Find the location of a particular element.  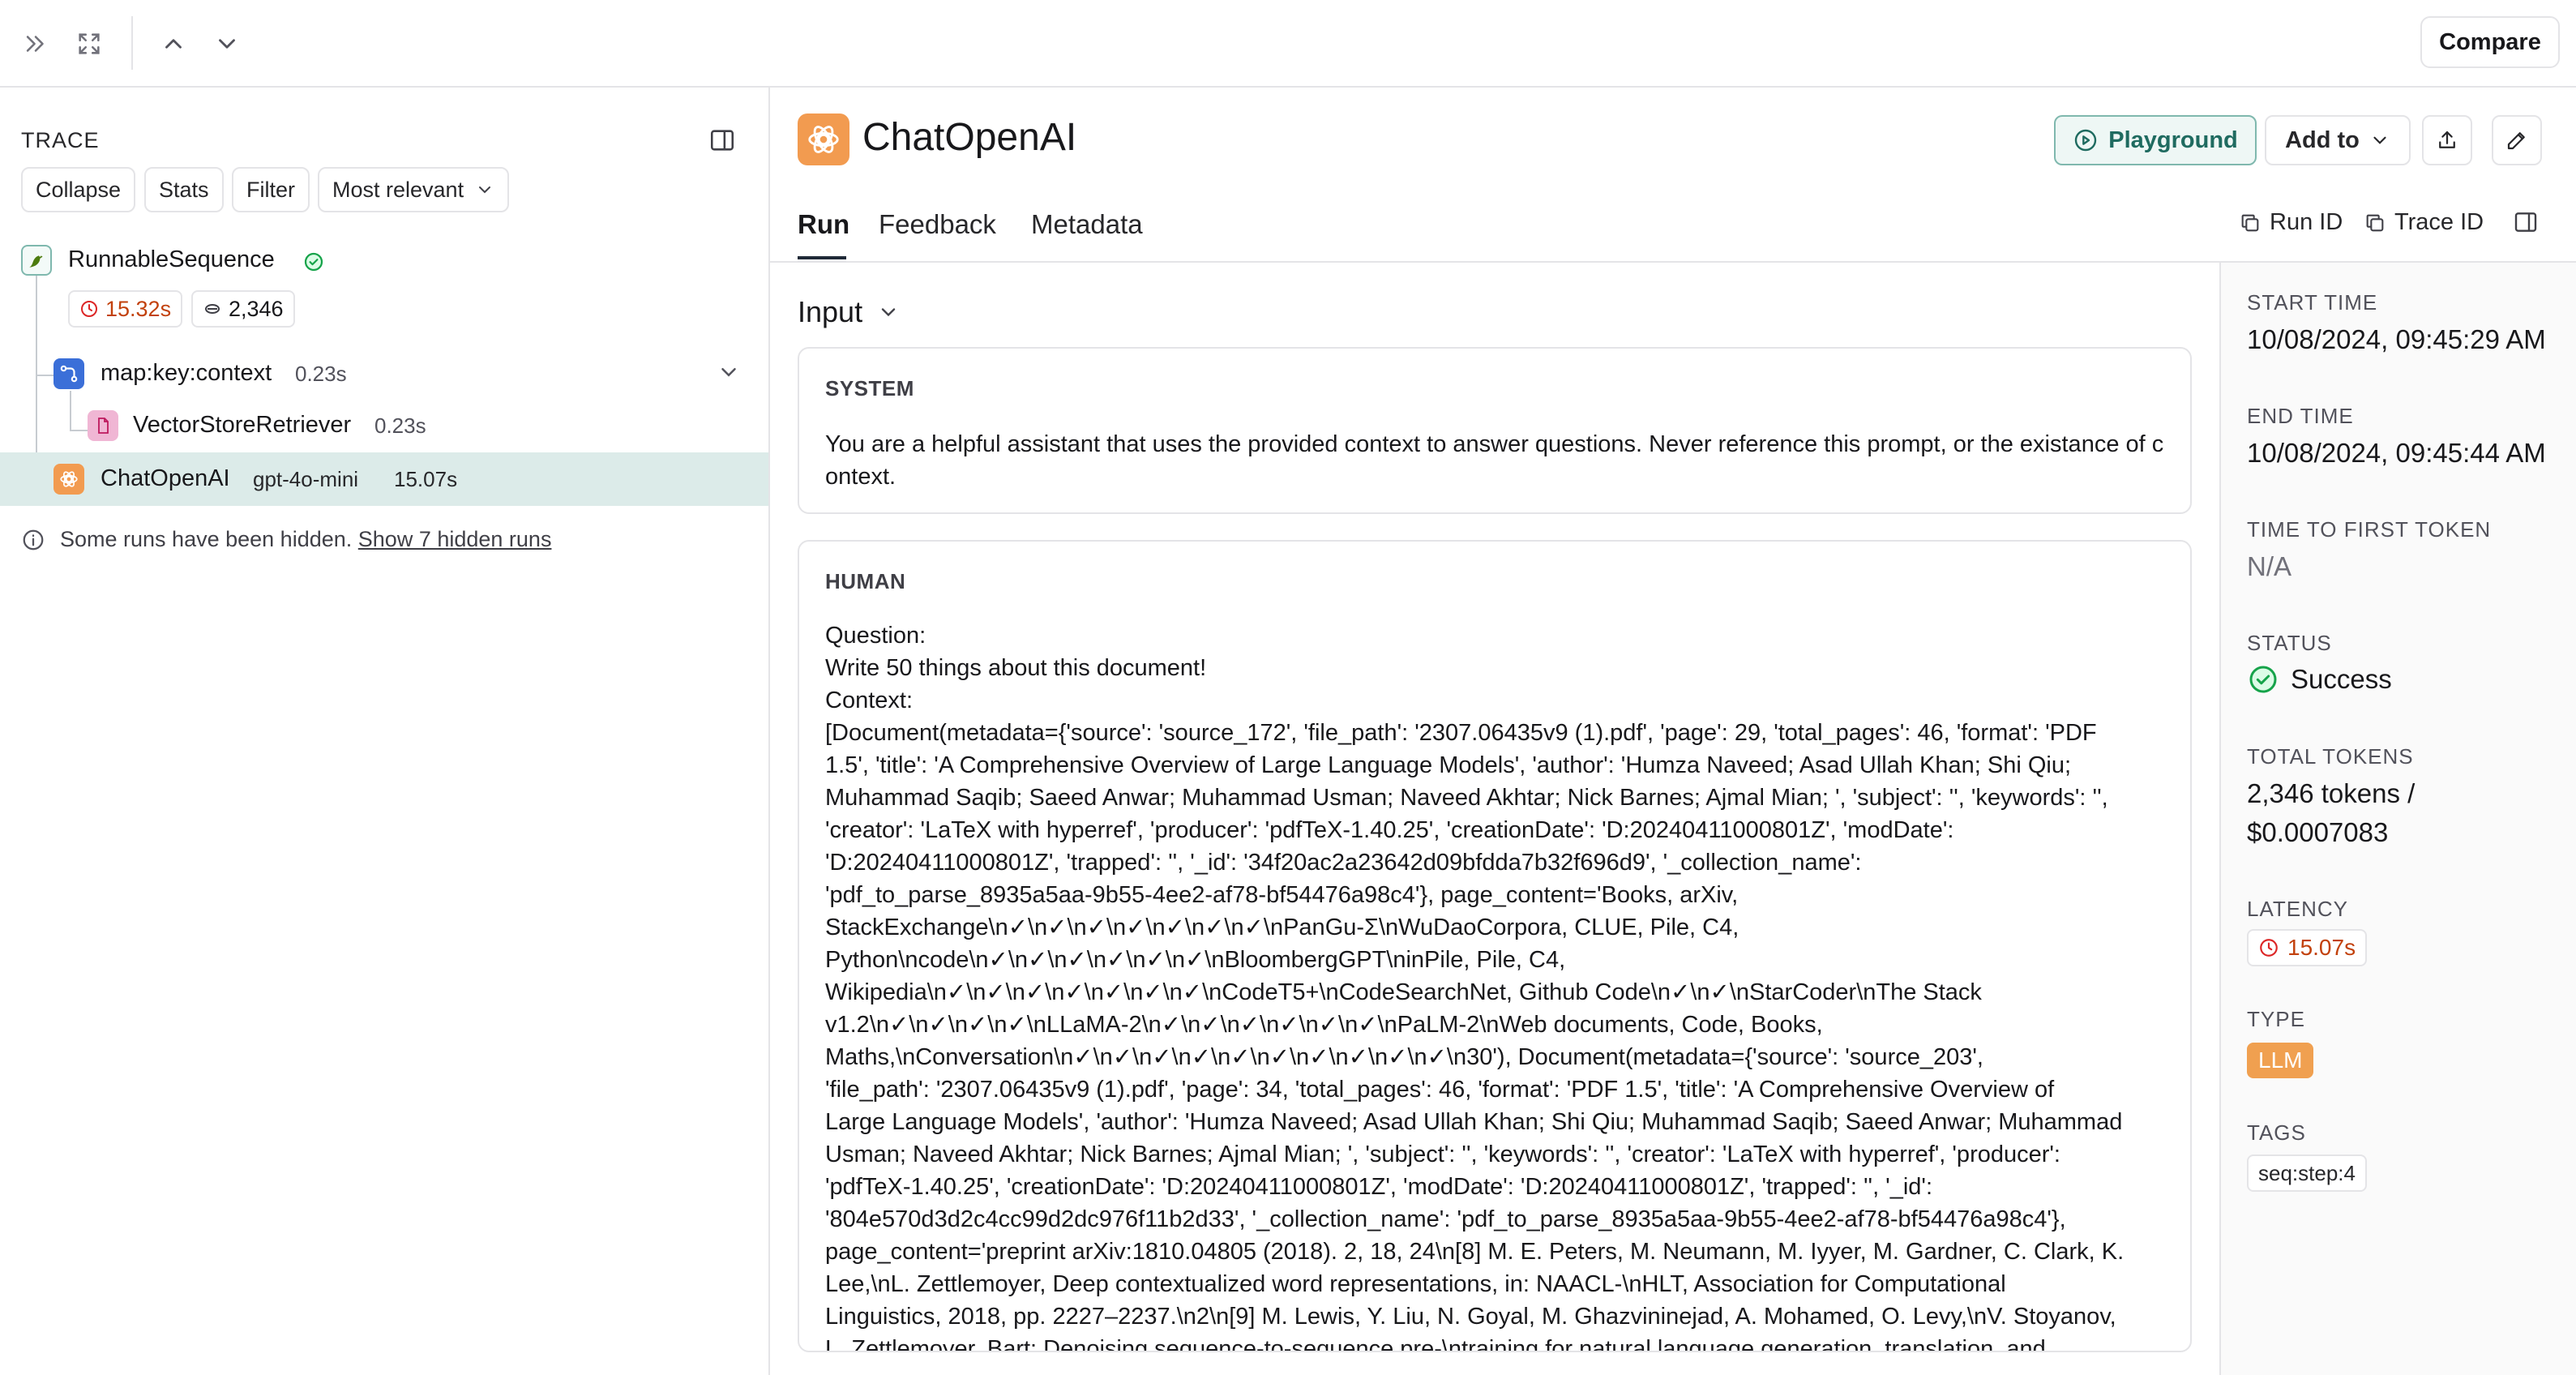

top-bar: Compare is located at coordinates (1288, 44).